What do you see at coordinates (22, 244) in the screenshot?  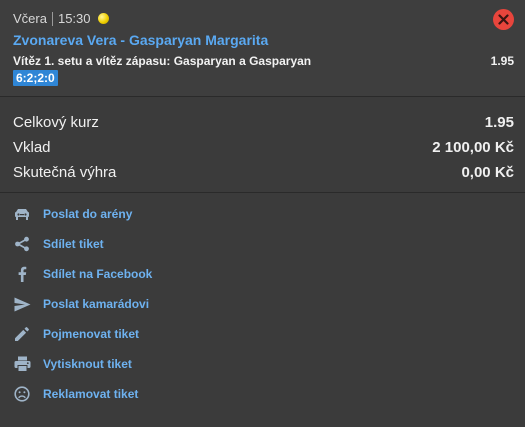 I see `share-icon` at bounding box center [22, 244].